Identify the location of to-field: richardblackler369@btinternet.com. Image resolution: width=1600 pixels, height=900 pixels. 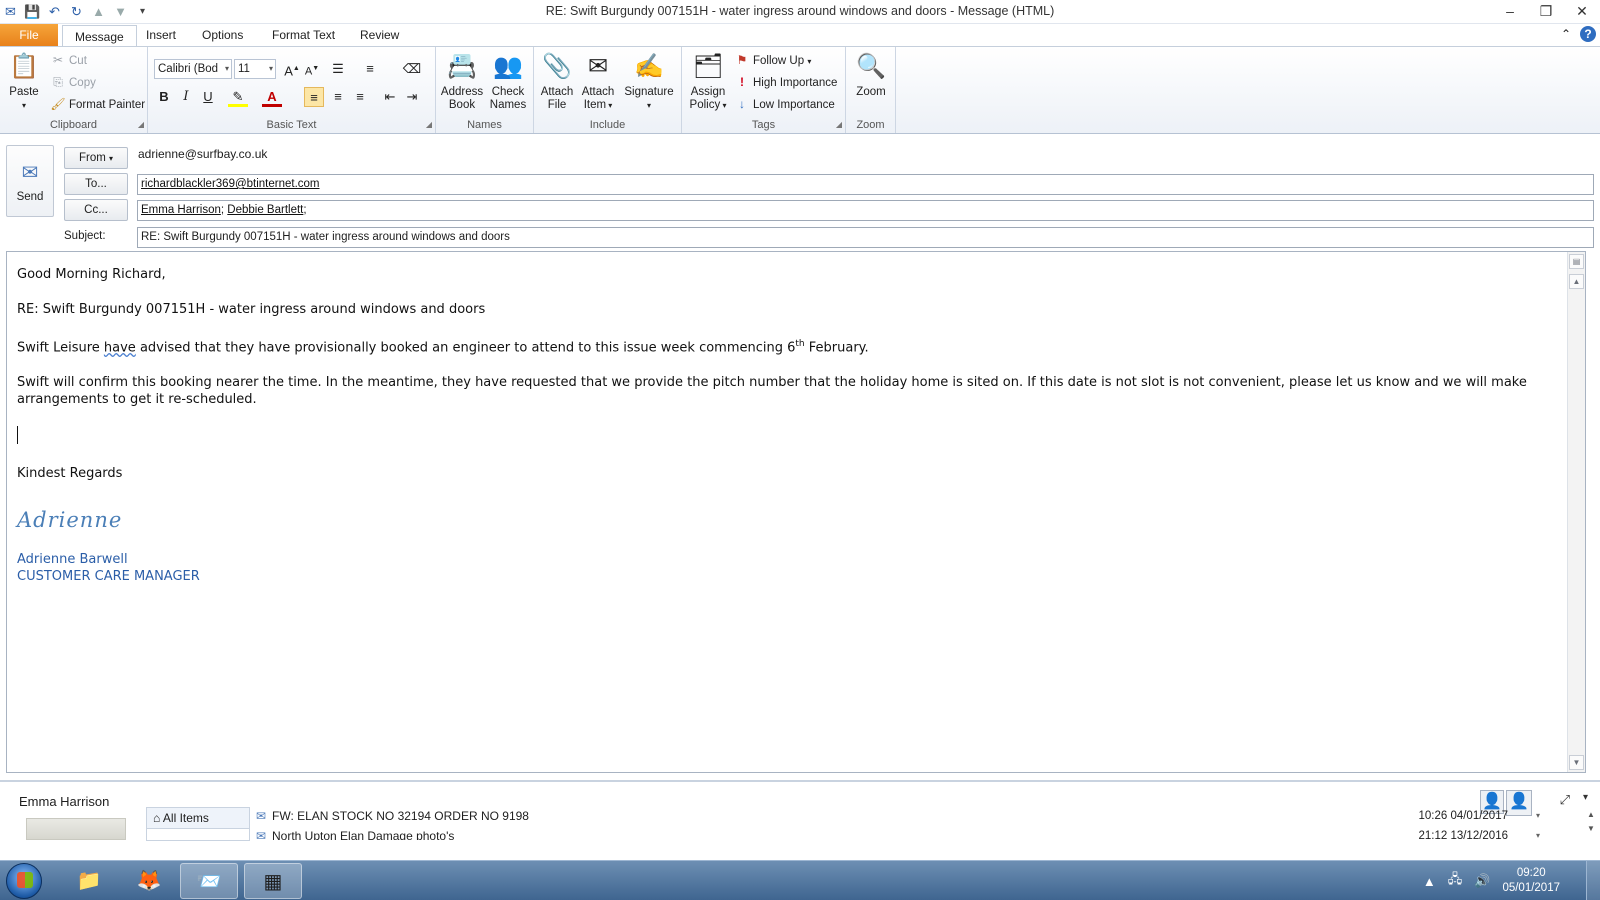
(865, 184).